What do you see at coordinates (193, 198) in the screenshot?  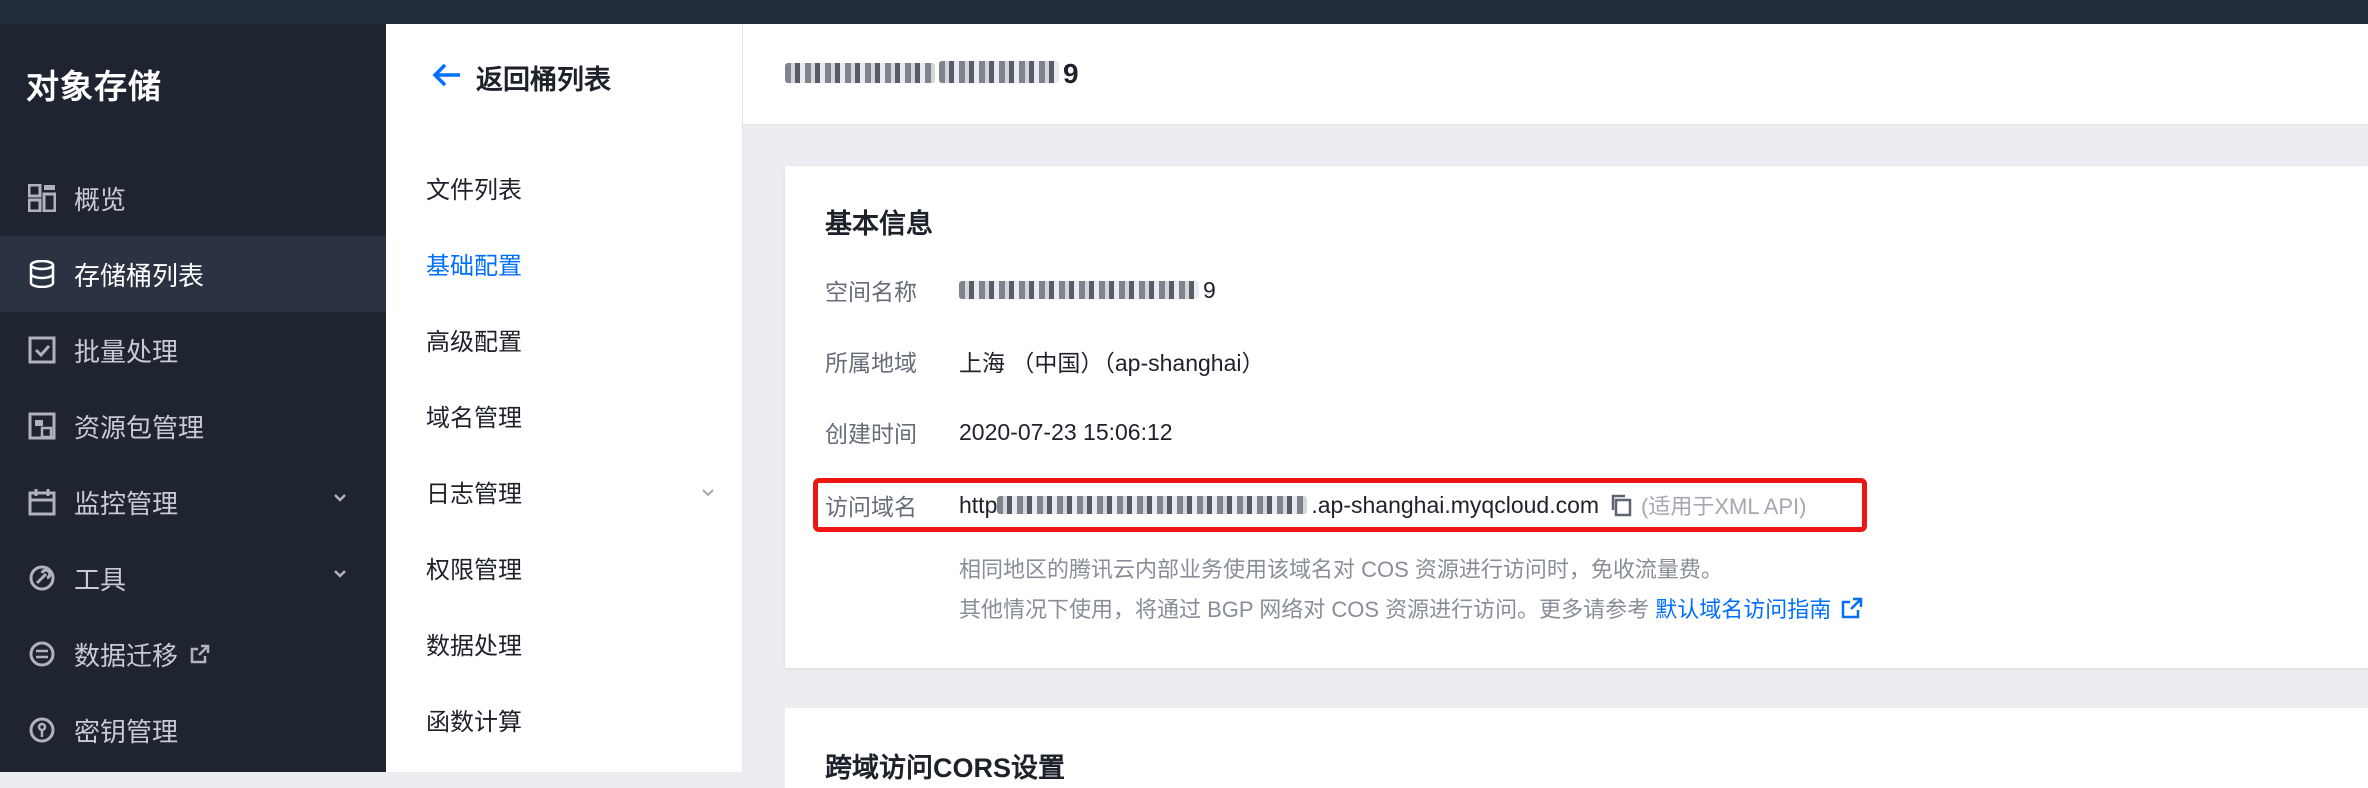 I see `sidebar-item-overview: 概览` at bounding box center [193, 198].